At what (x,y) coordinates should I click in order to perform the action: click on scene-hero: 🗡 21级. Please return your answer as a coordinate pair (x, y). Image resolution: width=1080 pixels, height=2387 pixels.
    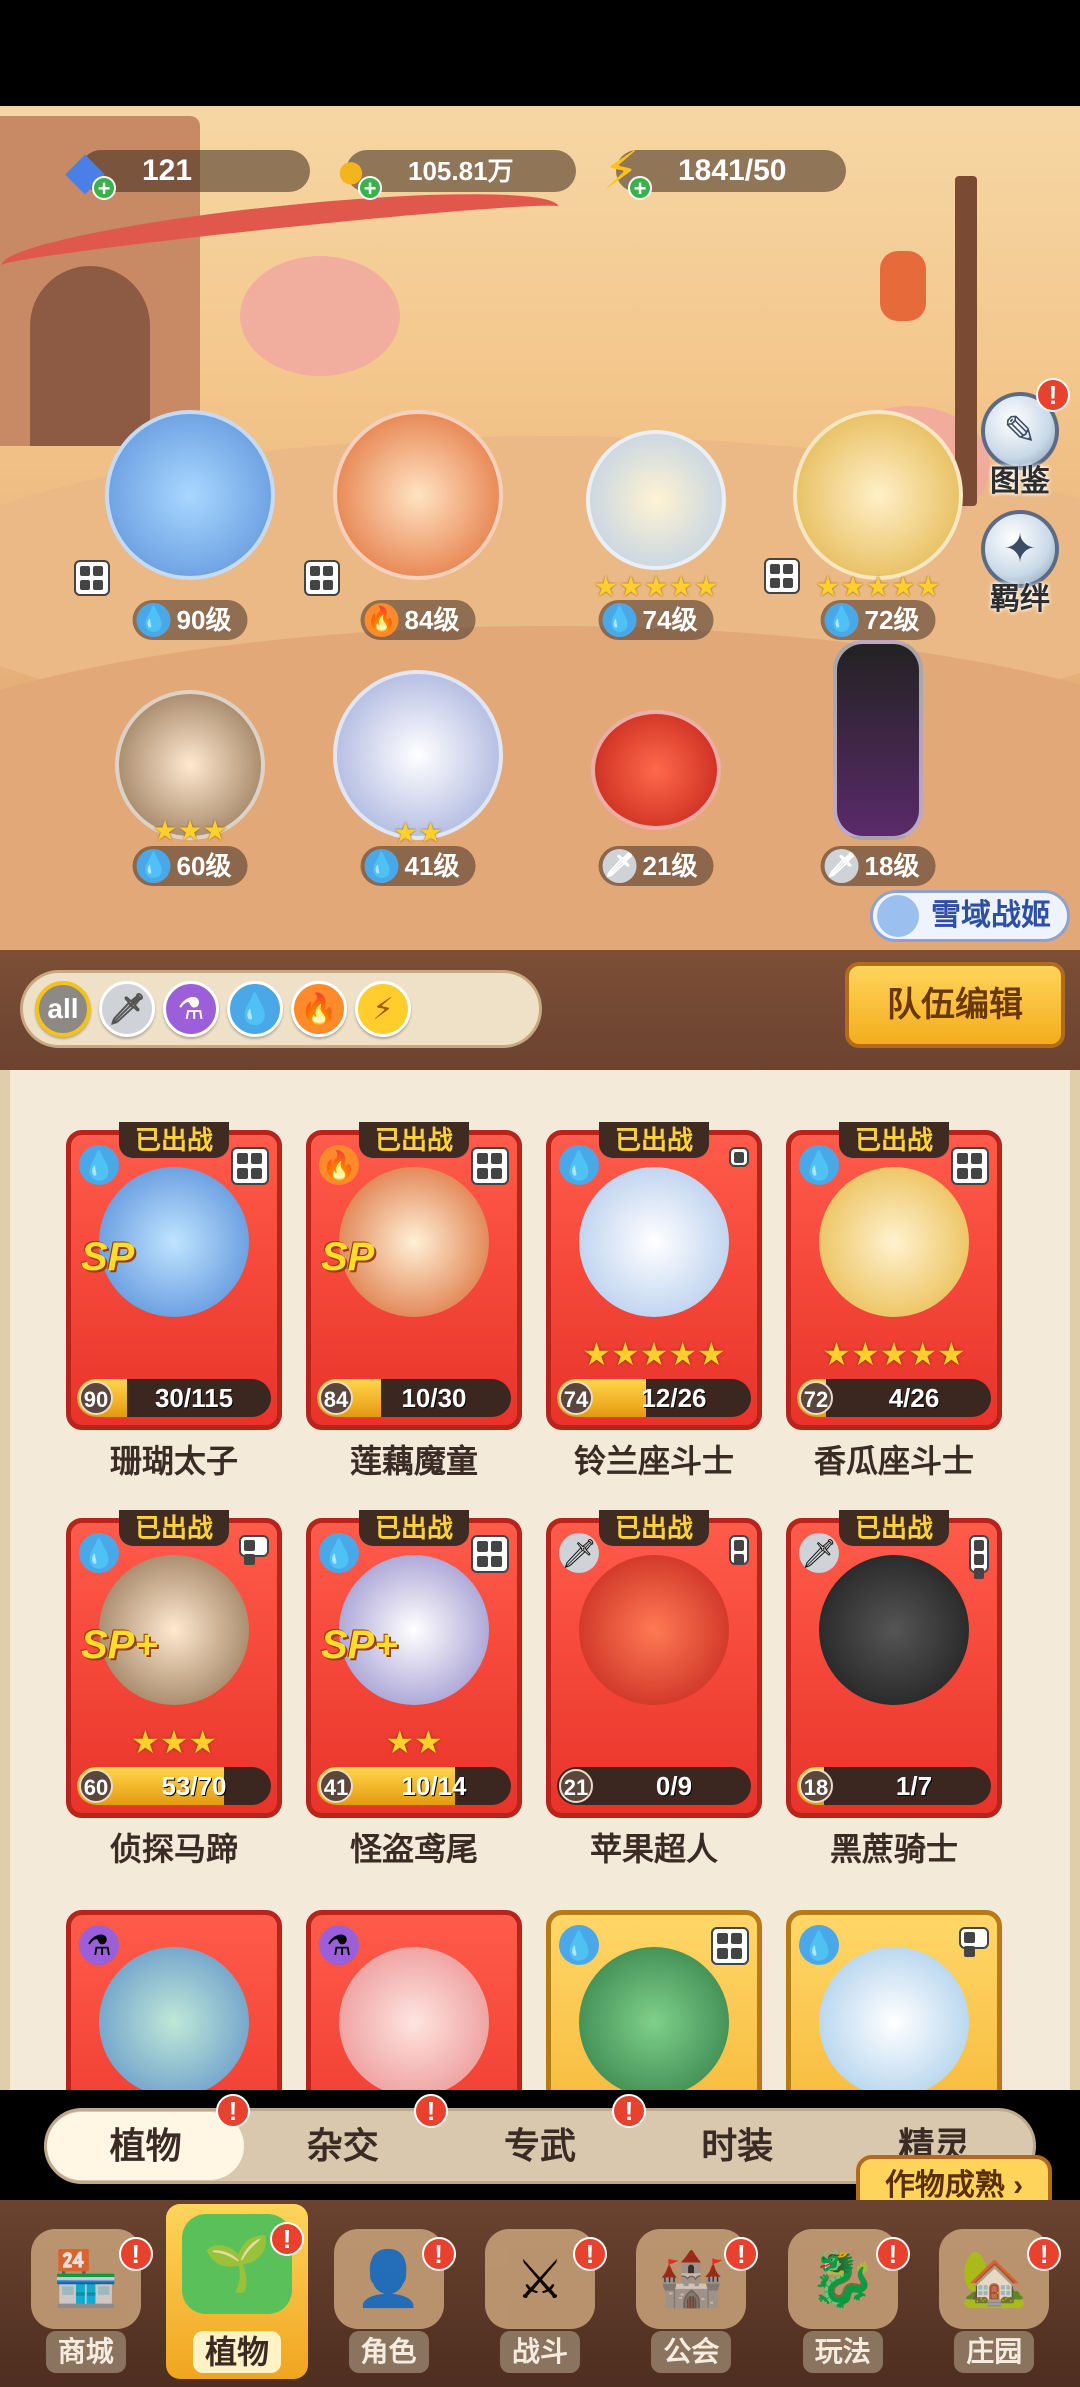
    Looking at the image, I should click on (656, 800).